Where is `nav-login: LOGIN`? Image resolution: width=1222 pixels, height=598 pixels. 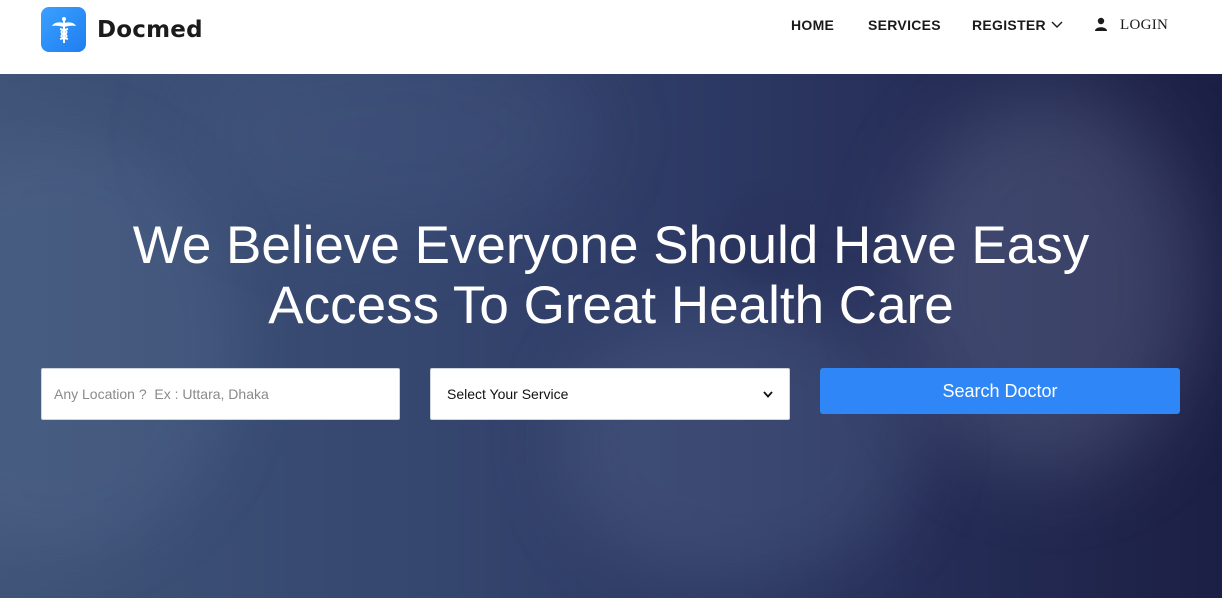 nav-login: LOGIN is located at coordinates (1131, 25).